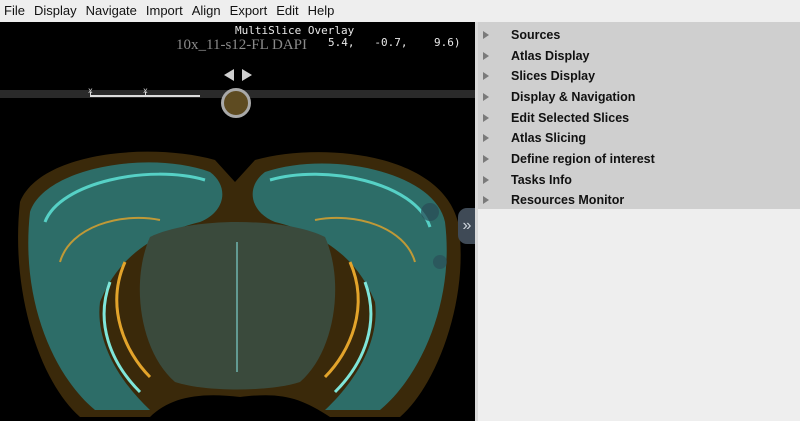 This screenshot has width=800, height=421. What do you see at coordinates (287, 11) in the screenshot?
I see `menu-edit: Edit` at bounding box center [287, 11].